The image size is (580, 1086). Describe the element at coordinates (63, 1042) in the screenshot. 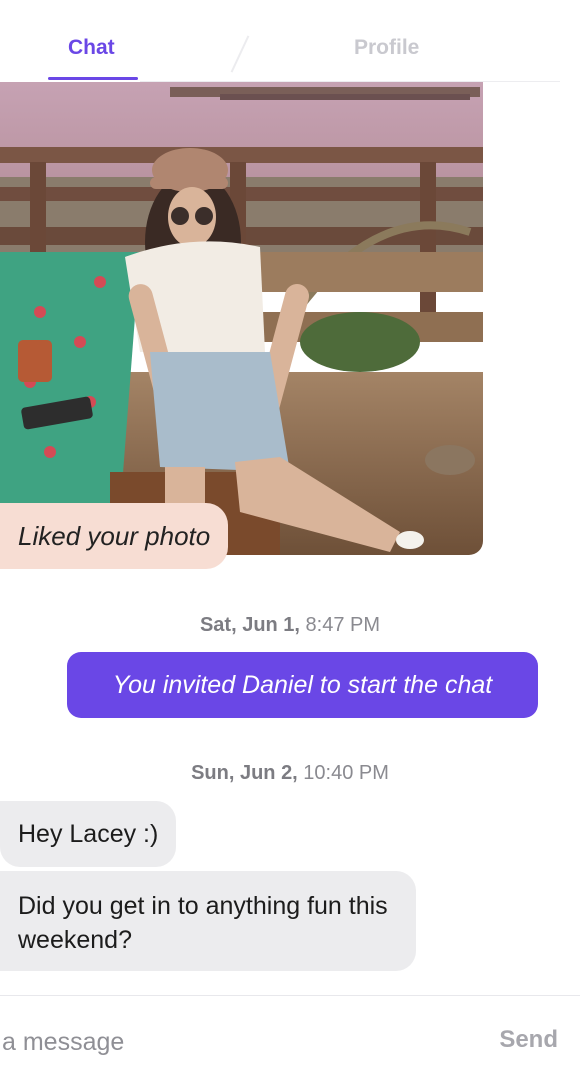

I see `message-input: a message` at that location.